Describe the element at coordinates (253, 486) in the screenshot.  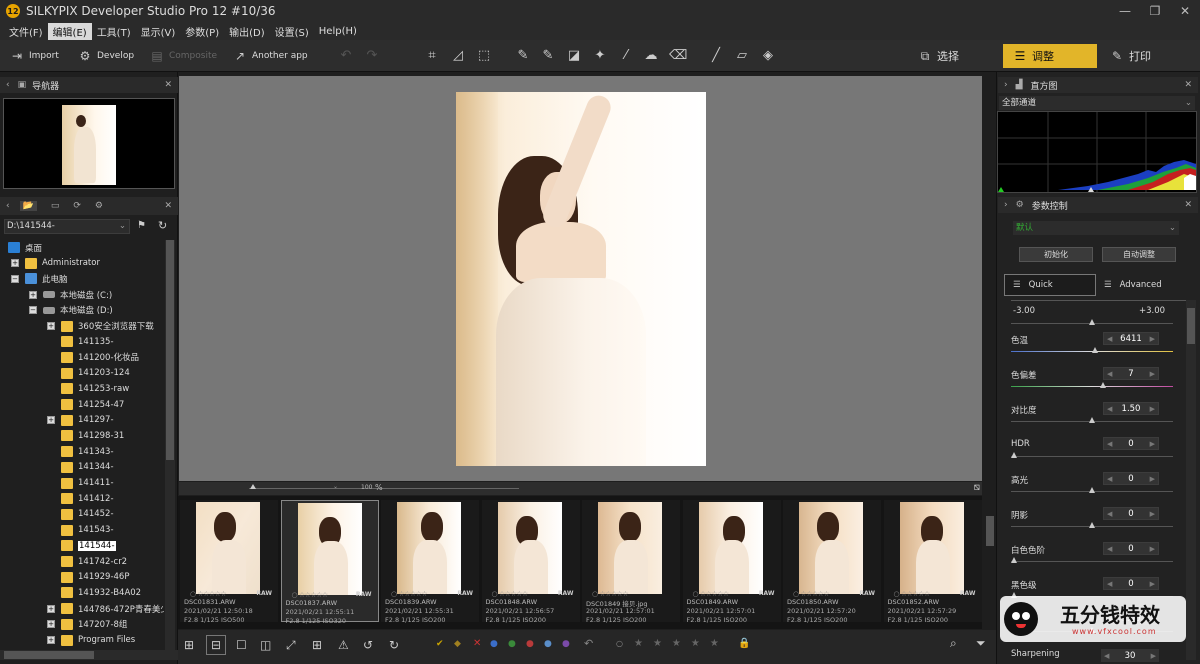
I see `zoom-slider-thumb` at that location.